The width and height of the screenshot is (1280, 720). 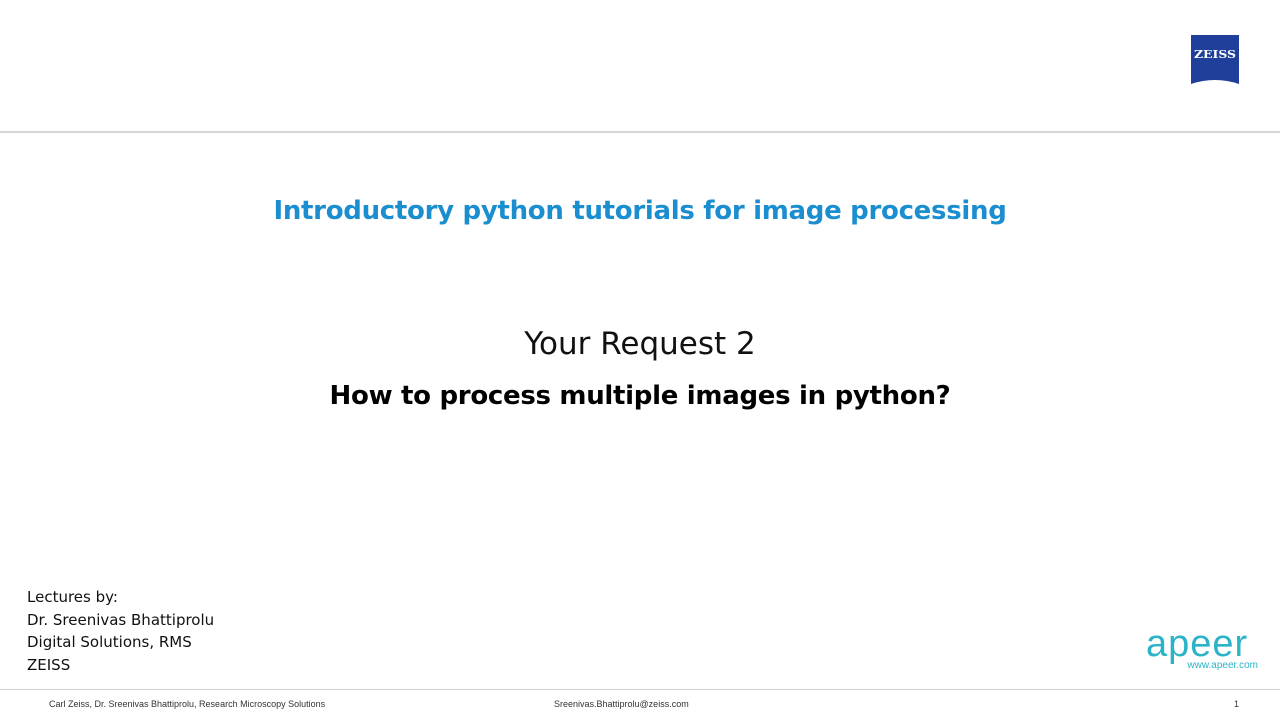 I want to click on apeer-url: www.apeer.com, so click(x=1222, y=665).